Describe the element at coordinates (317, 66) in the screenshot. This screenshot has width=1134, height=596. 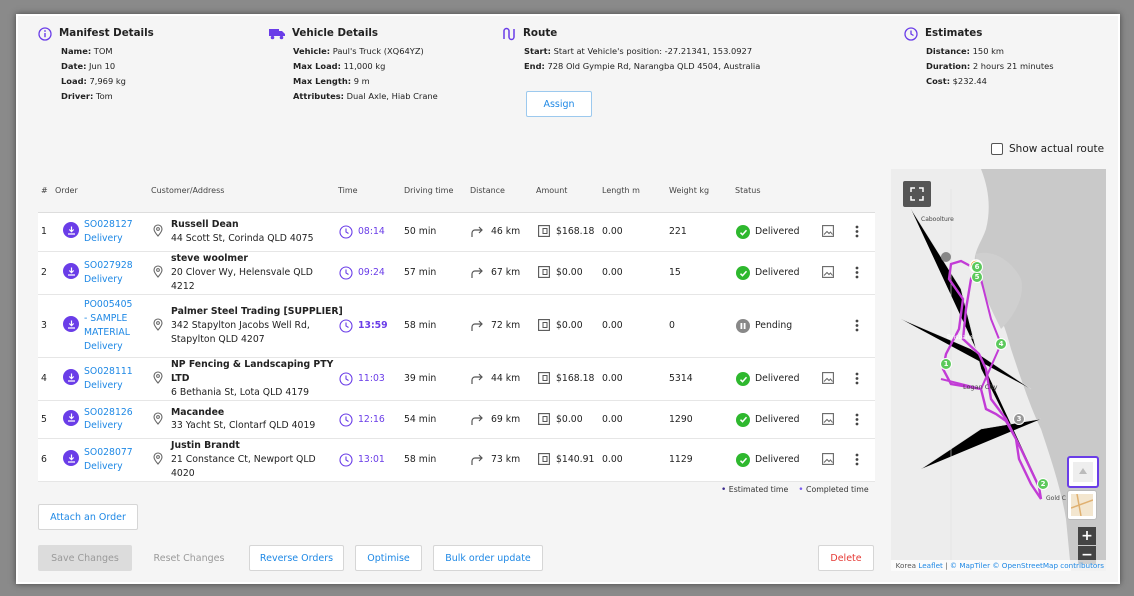
I see `field-label: Max Load:` at that location.